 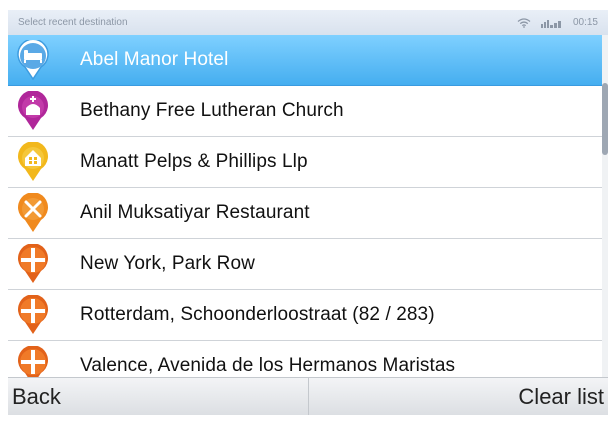 What do you see at coordinates (158, 396) in the screenshot?
I see `back-button: Back` at bounding box center [158, 396].